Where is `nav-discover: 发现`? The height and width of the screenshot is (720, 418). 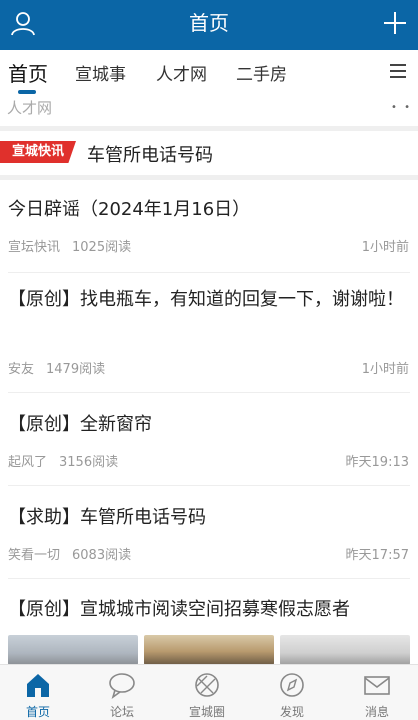 nav-discover: 发现 is located at coordinates (292, 692).